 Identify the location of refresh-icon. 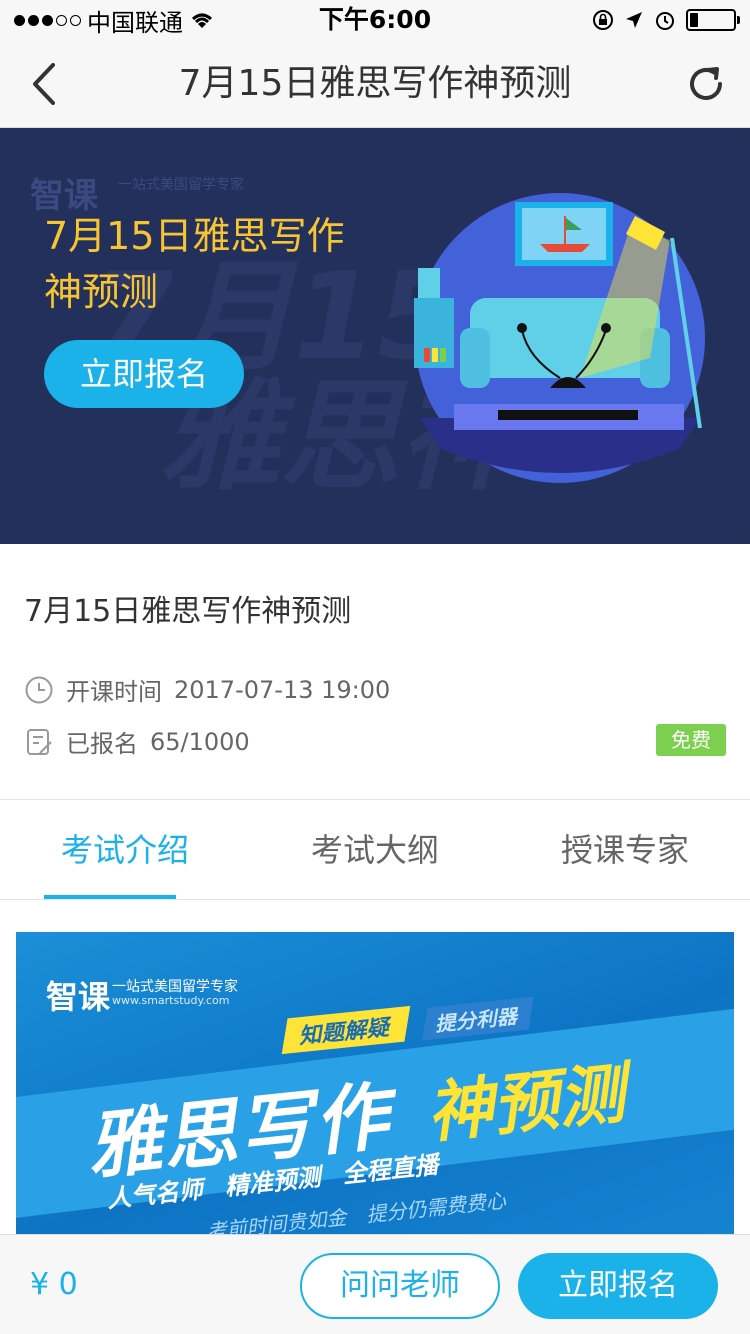
(706, 83).